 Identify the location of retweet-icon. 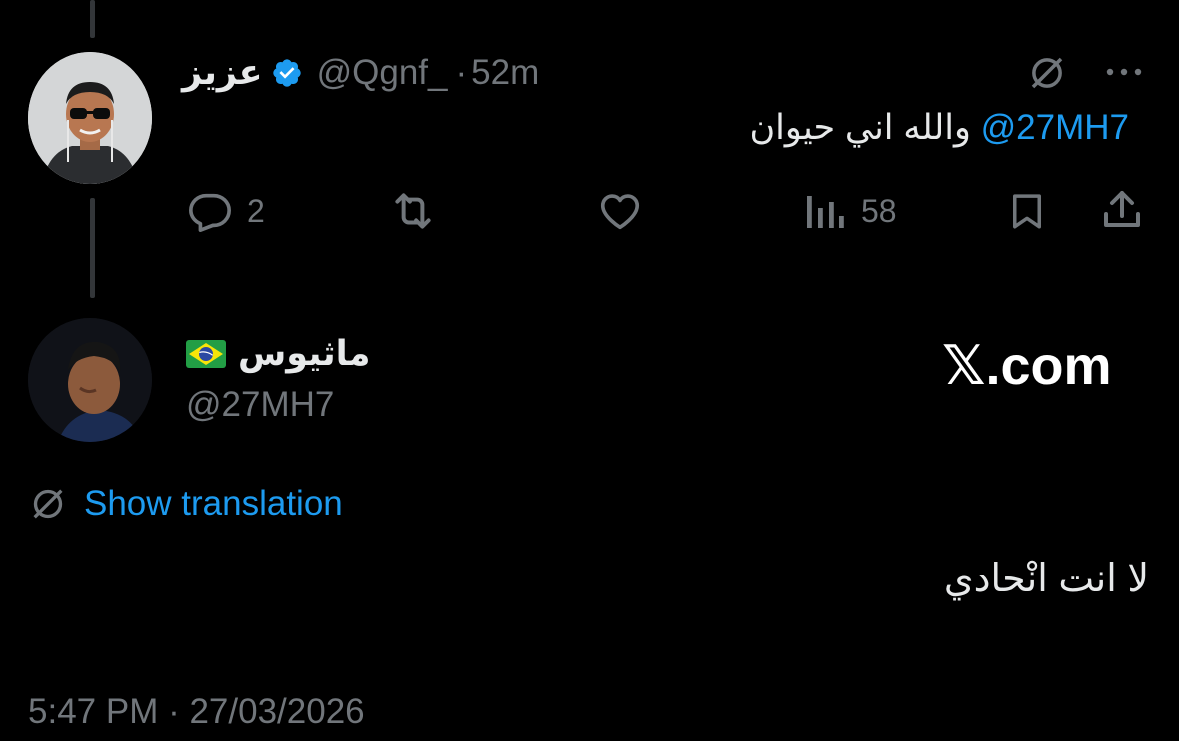
(413, 211).